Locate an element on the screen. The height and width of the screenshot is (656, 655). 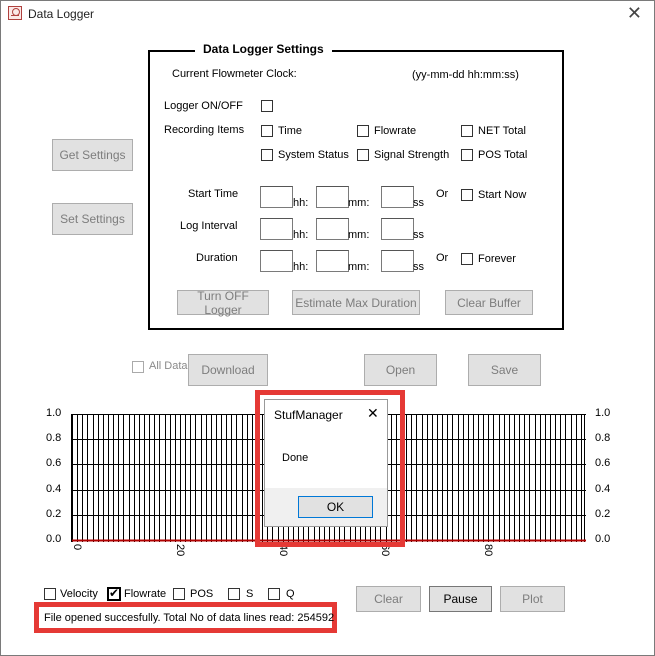
all-data-checkbox is located at coordinates (138, 367).